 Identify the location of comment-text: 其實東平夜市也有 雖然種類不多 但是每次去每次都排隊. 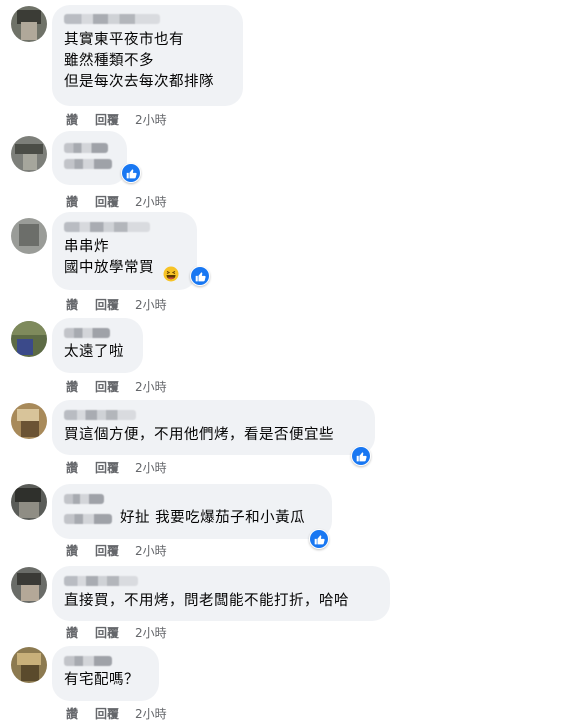
(139, 61).